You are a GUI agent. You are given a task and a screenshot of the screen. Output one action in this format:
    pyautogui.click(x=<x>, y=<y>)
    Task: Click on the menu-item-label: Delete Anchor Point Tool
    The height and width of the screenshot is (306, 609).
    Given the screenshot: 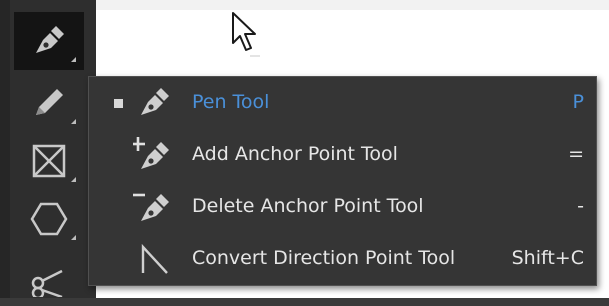 What is the action you would take?
    pyautogui.click(x=308, y=206)
    